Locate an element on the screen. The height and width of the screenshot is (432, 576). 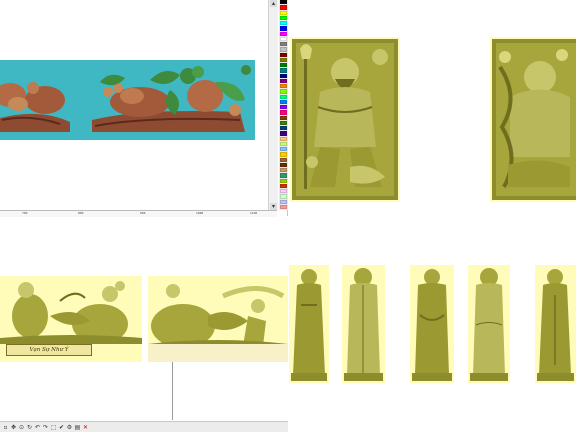
delete-icon: ✕ is located at coordinates (85, 427).